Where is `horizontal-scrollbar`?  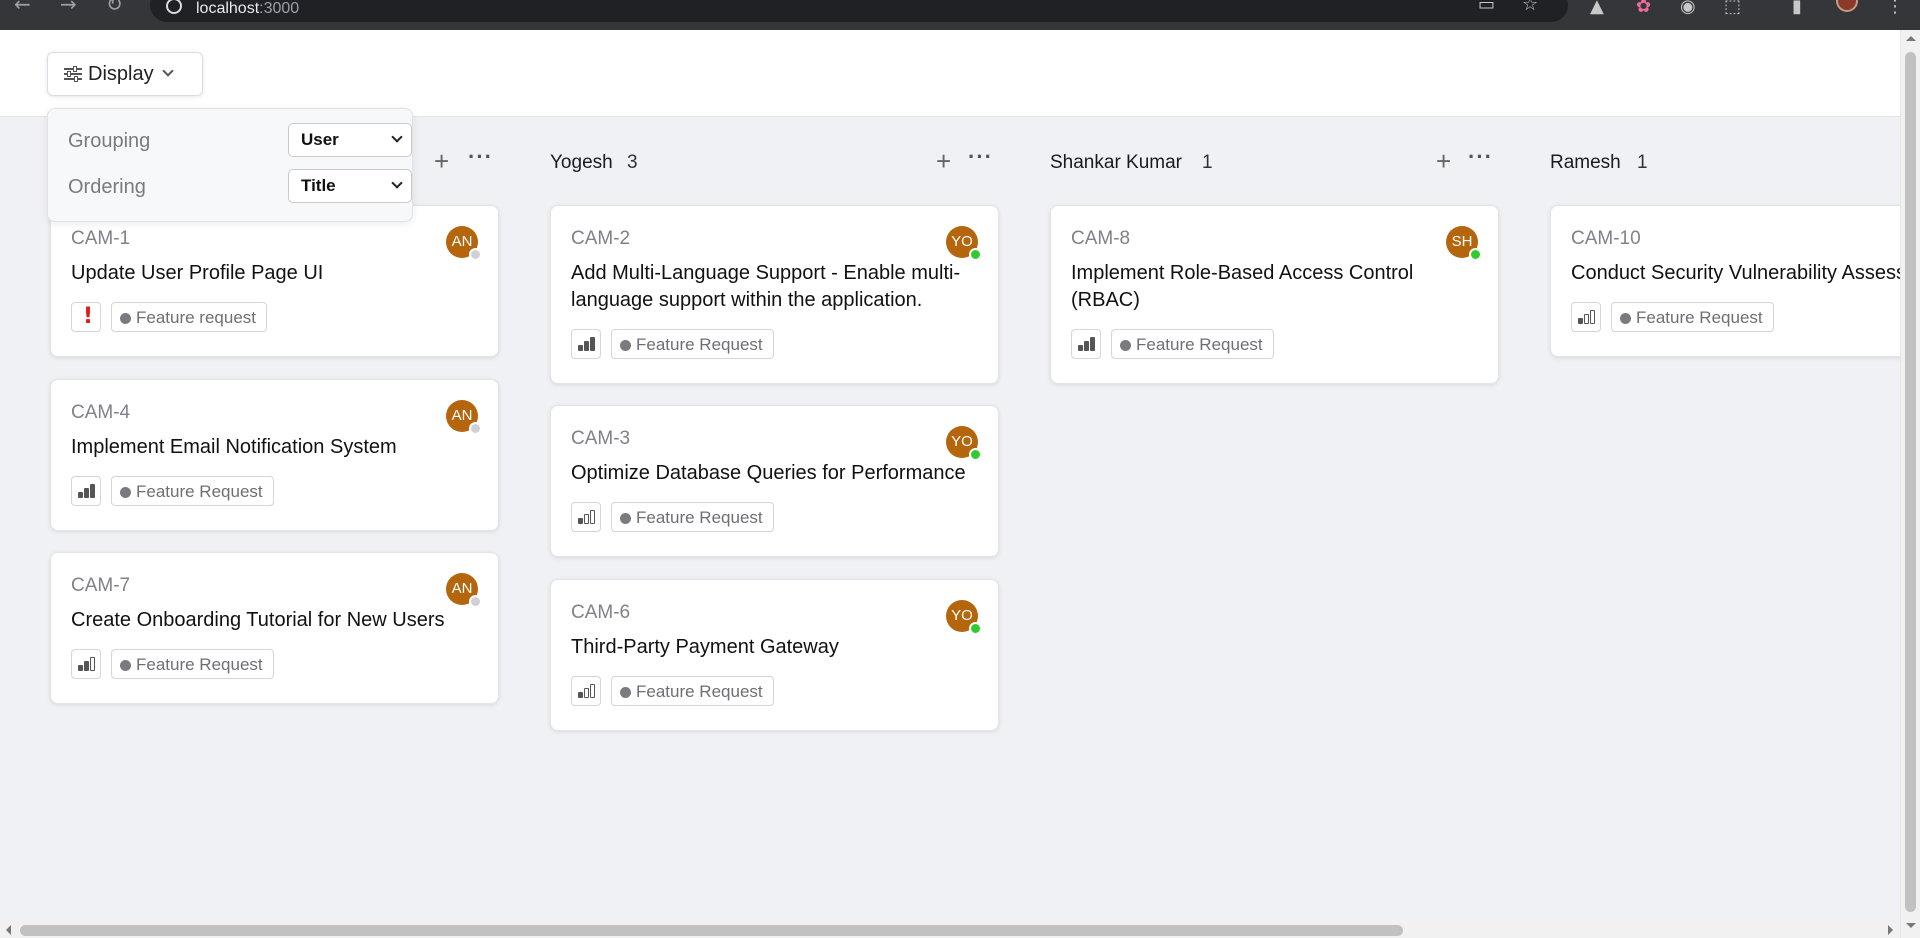
horizontal-scrollbar is located at coordinates (950, 930).